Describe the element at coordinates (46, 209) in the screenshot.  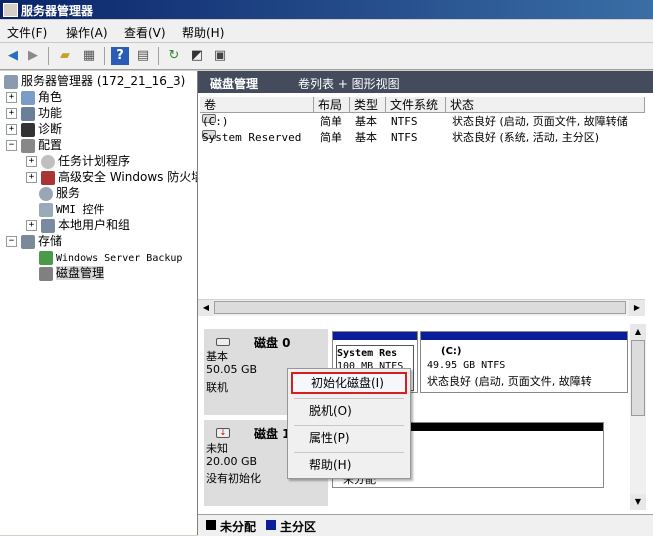
I see `wmi-icon` at that location.